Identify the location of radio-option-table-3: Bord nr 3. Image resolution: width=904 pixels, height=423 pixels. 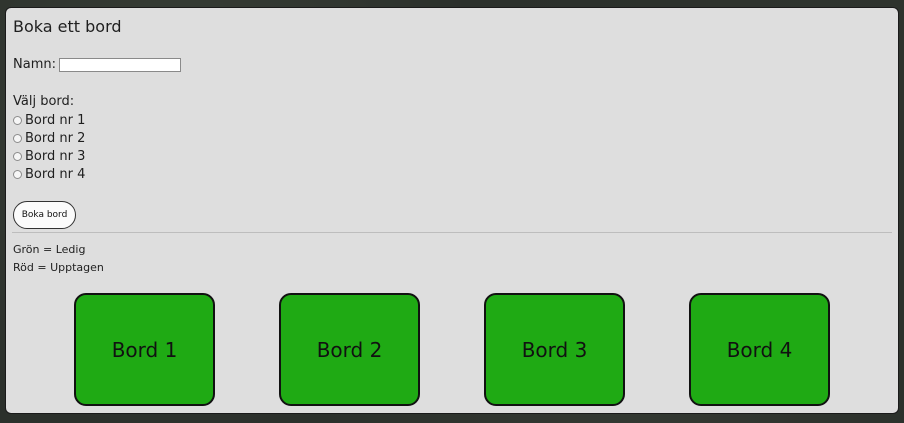
(49, 156).